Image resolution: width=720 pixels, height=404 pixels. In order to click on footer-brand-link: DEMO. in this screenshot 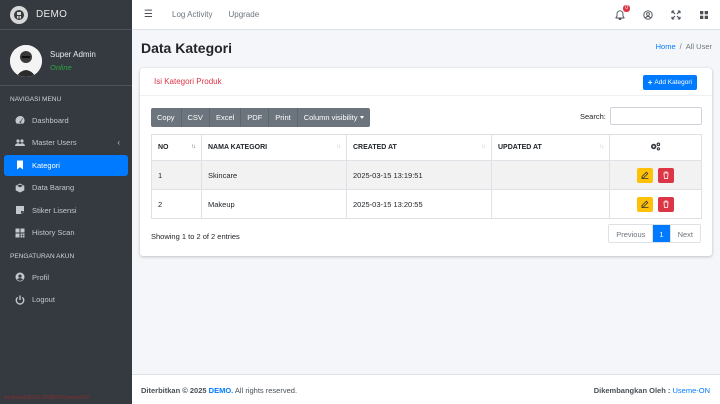, I will do `click(221, 390)`.